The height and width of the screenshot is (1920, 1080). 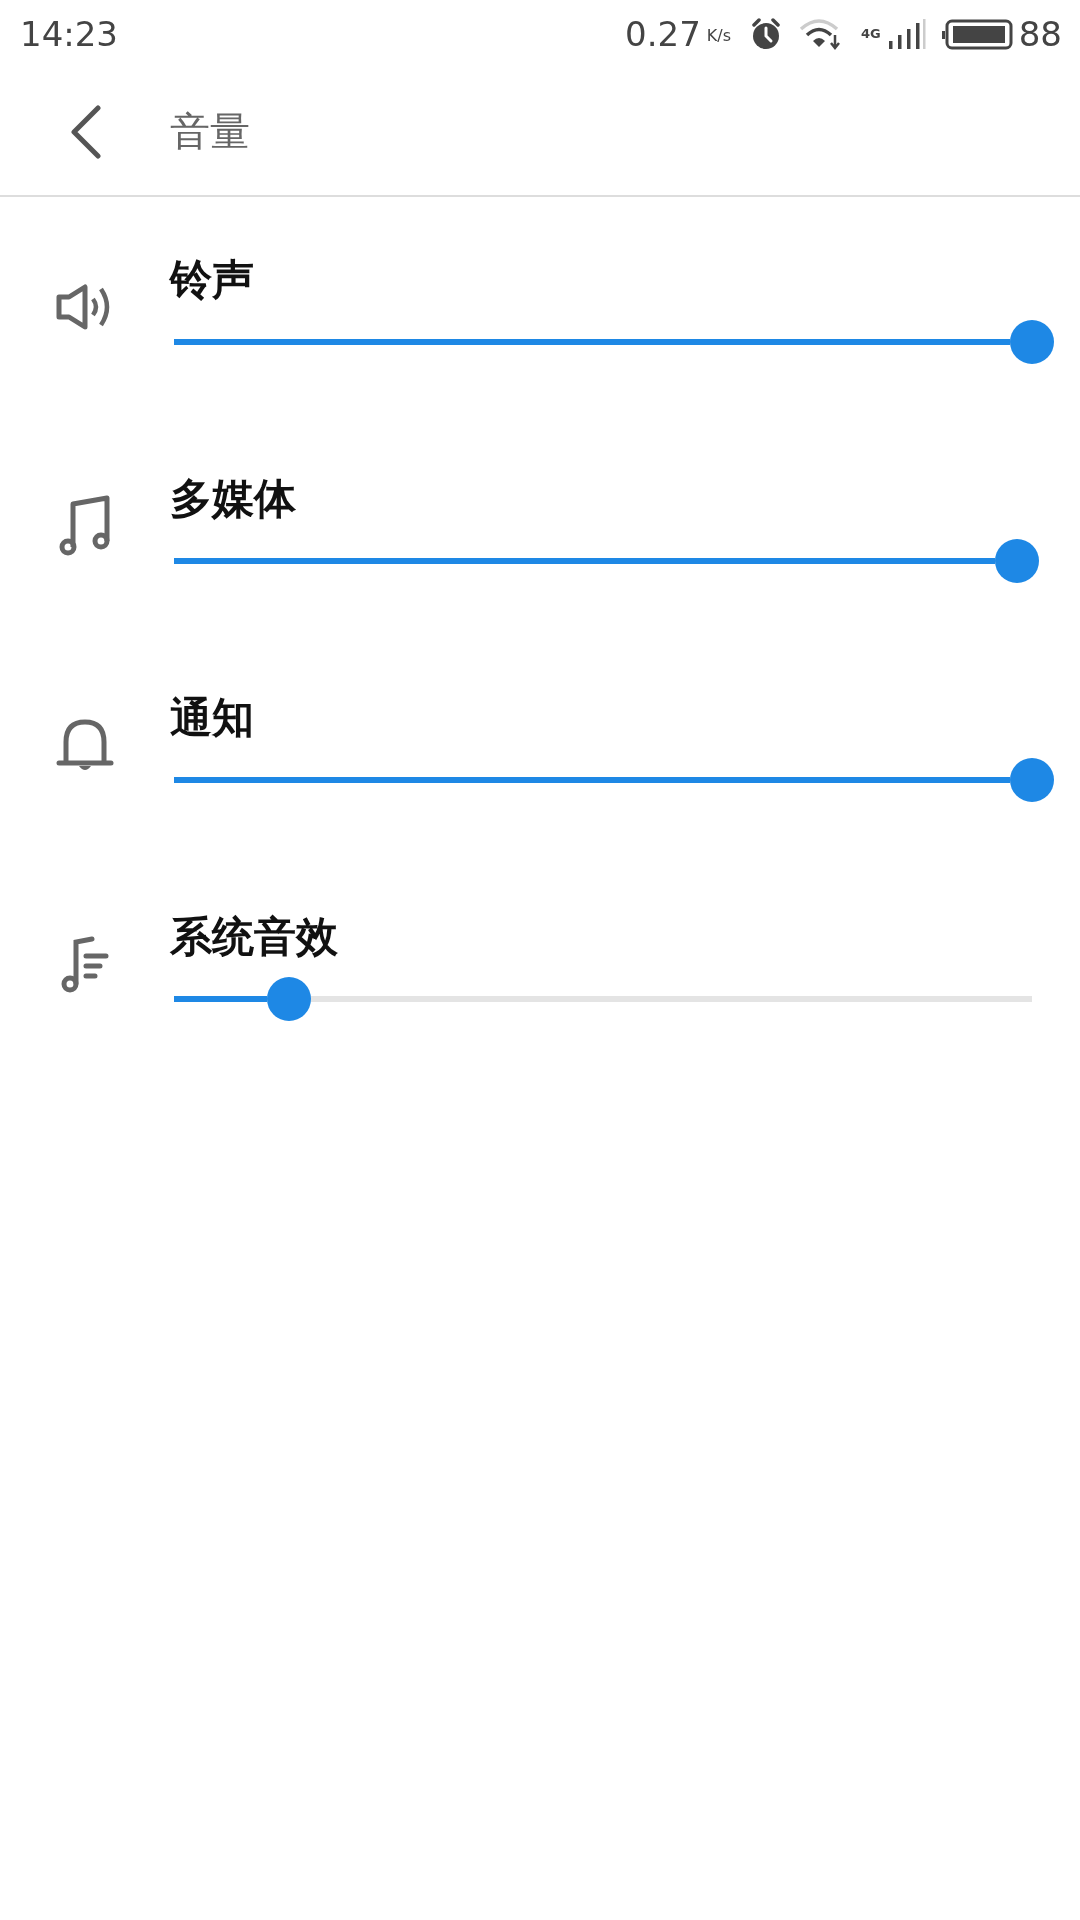 What do you see at coordinates (718, 35) in the screenshot?
I see `speed-unit: K/s` at bounding box center [718, 35].